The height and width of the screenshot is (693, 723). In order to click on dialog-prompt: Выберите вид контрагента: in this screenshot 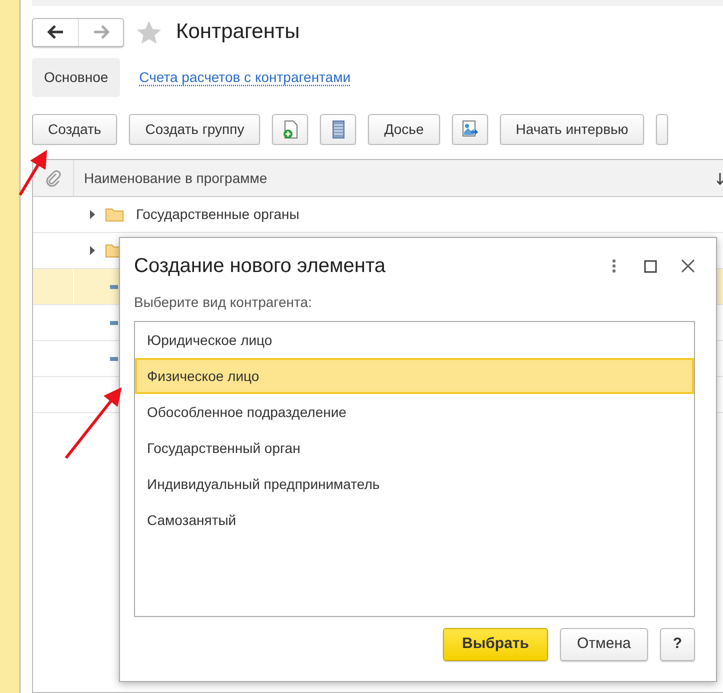, I will do `click(223, 302)`.